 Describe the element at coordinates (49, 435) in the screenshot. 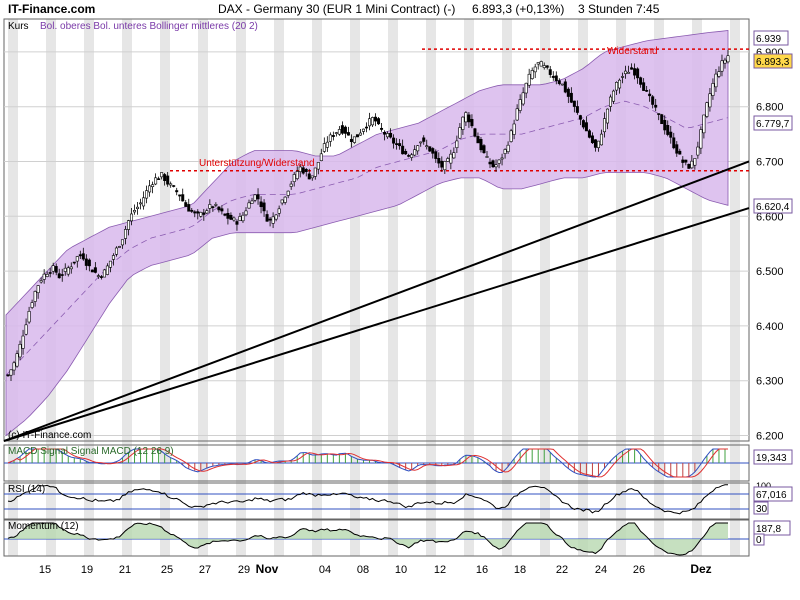

I see `watermark: (c) IT-Finance.com` at that location.